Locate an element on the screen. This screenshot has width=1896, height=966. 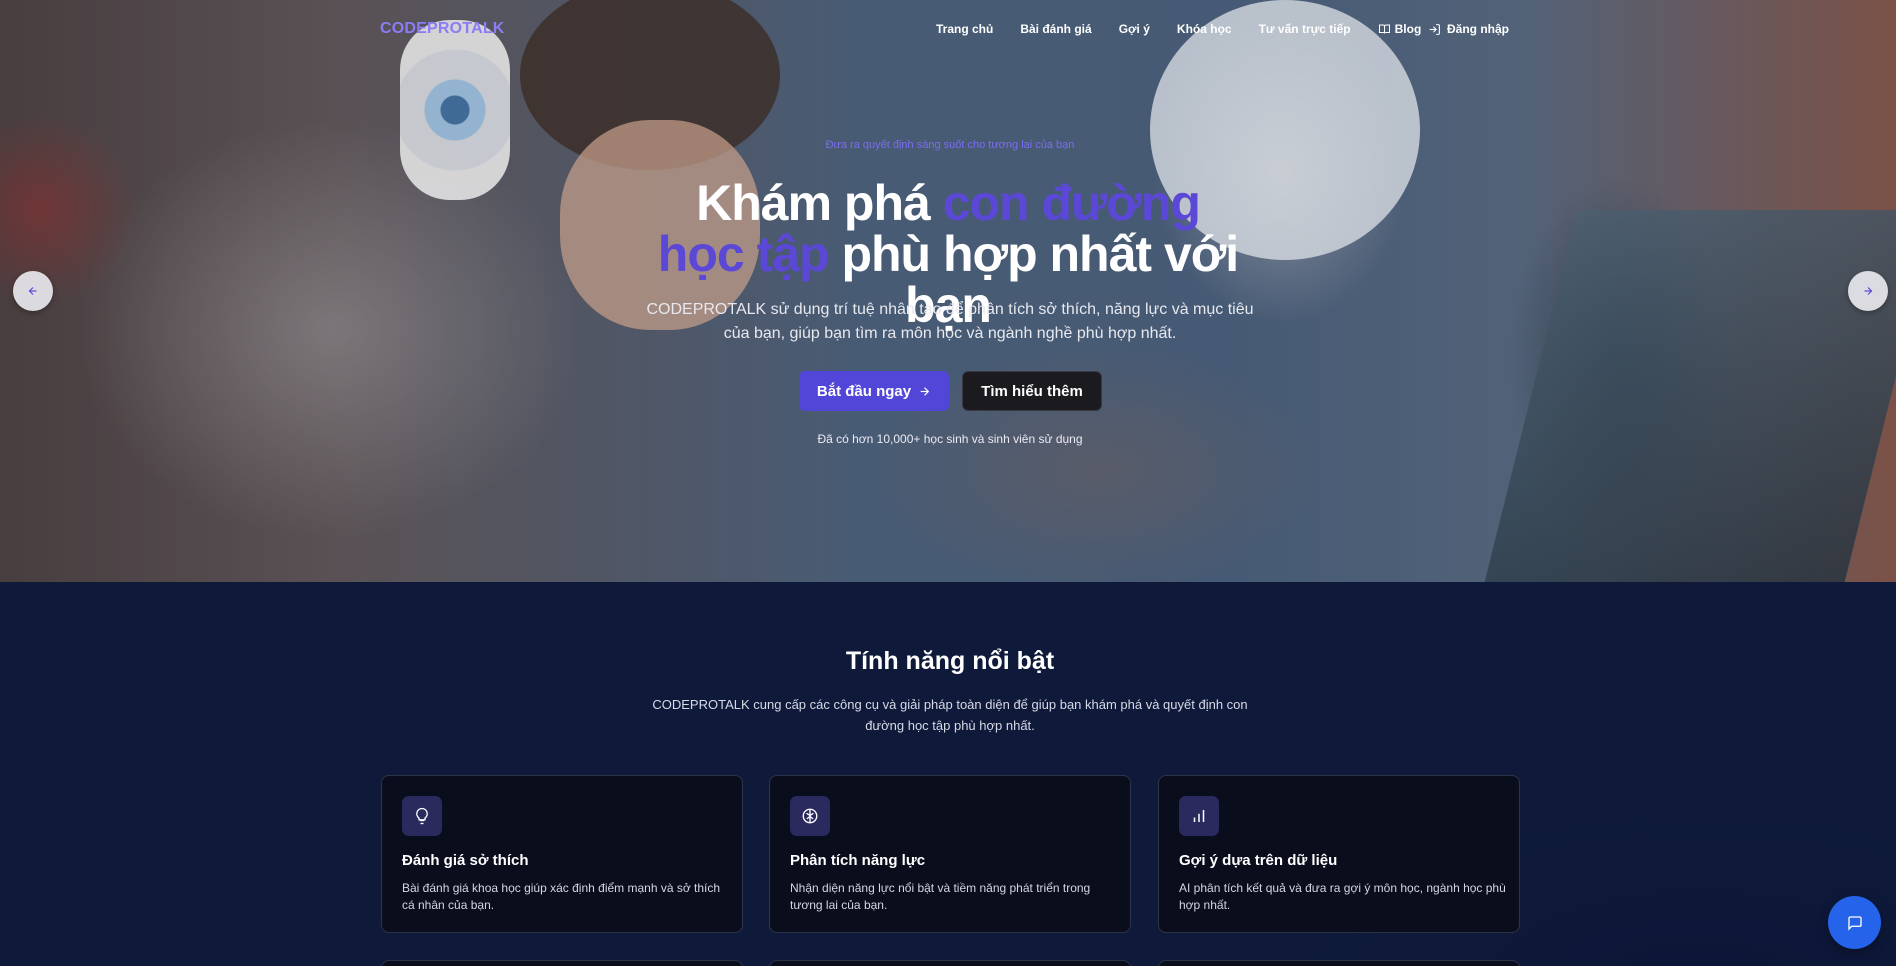
carousel-prev-button is located at coordinates (33, 291).